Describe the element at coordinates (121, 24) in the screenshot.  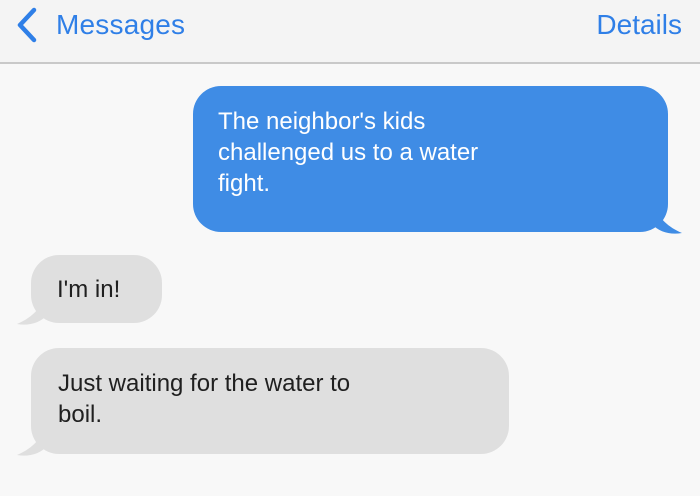
I see `back-button-label: Messages` at that location.